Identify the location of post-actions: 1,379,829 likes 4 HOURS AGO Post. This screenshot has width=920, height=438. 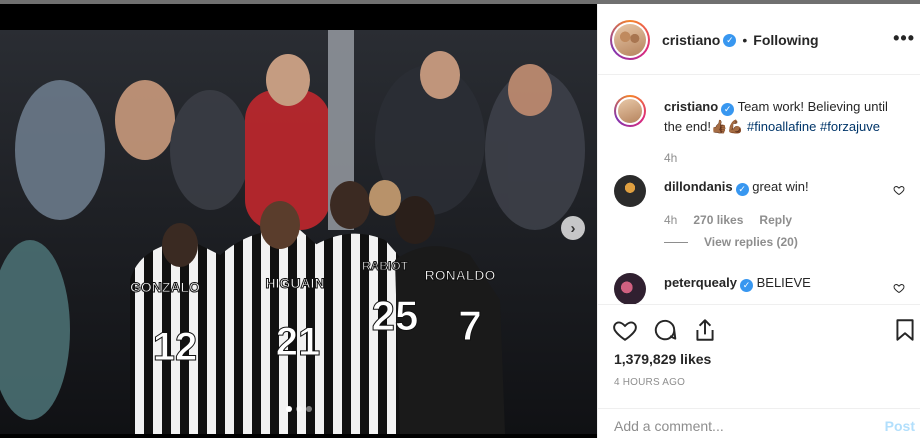
(759, 371).